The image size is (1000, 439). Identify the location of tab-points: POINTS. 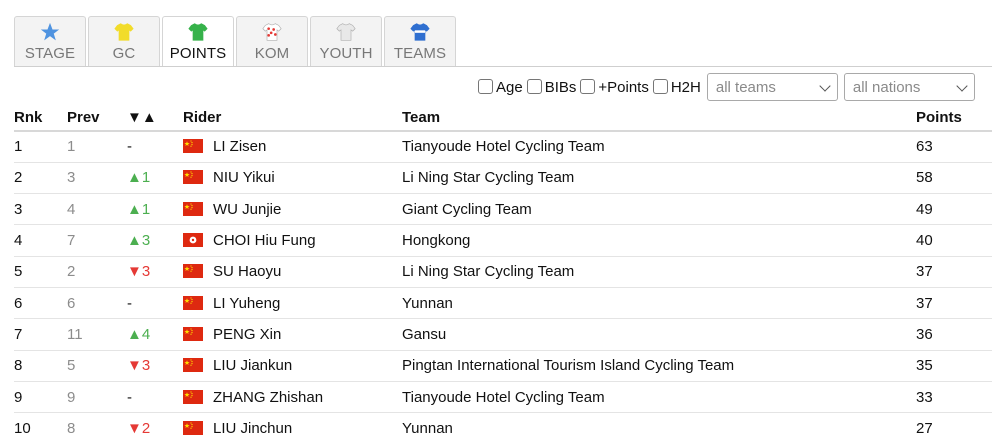
(198, 41).